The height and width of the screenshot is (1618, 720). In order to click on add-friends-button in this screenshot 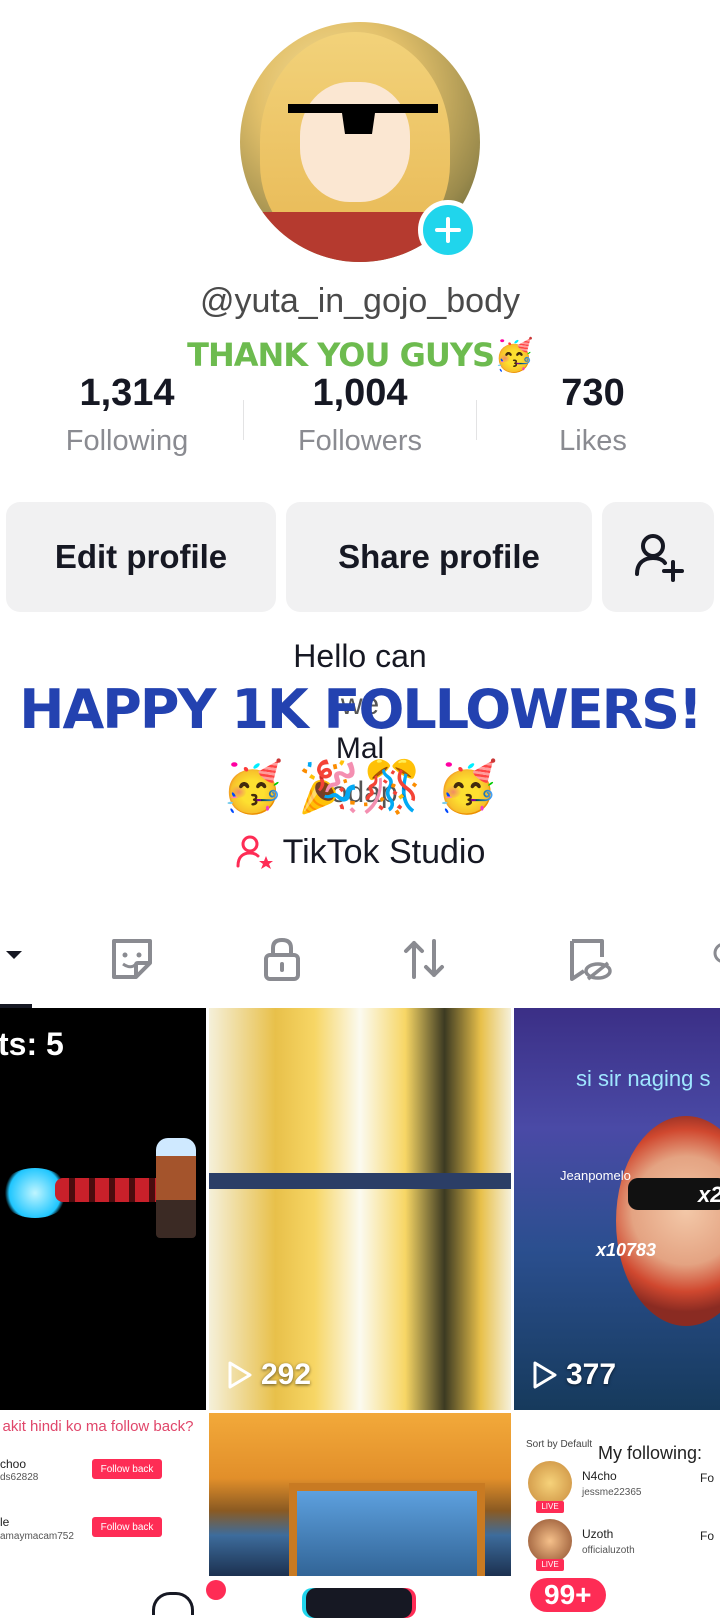, I will do `click(658, 557)`.